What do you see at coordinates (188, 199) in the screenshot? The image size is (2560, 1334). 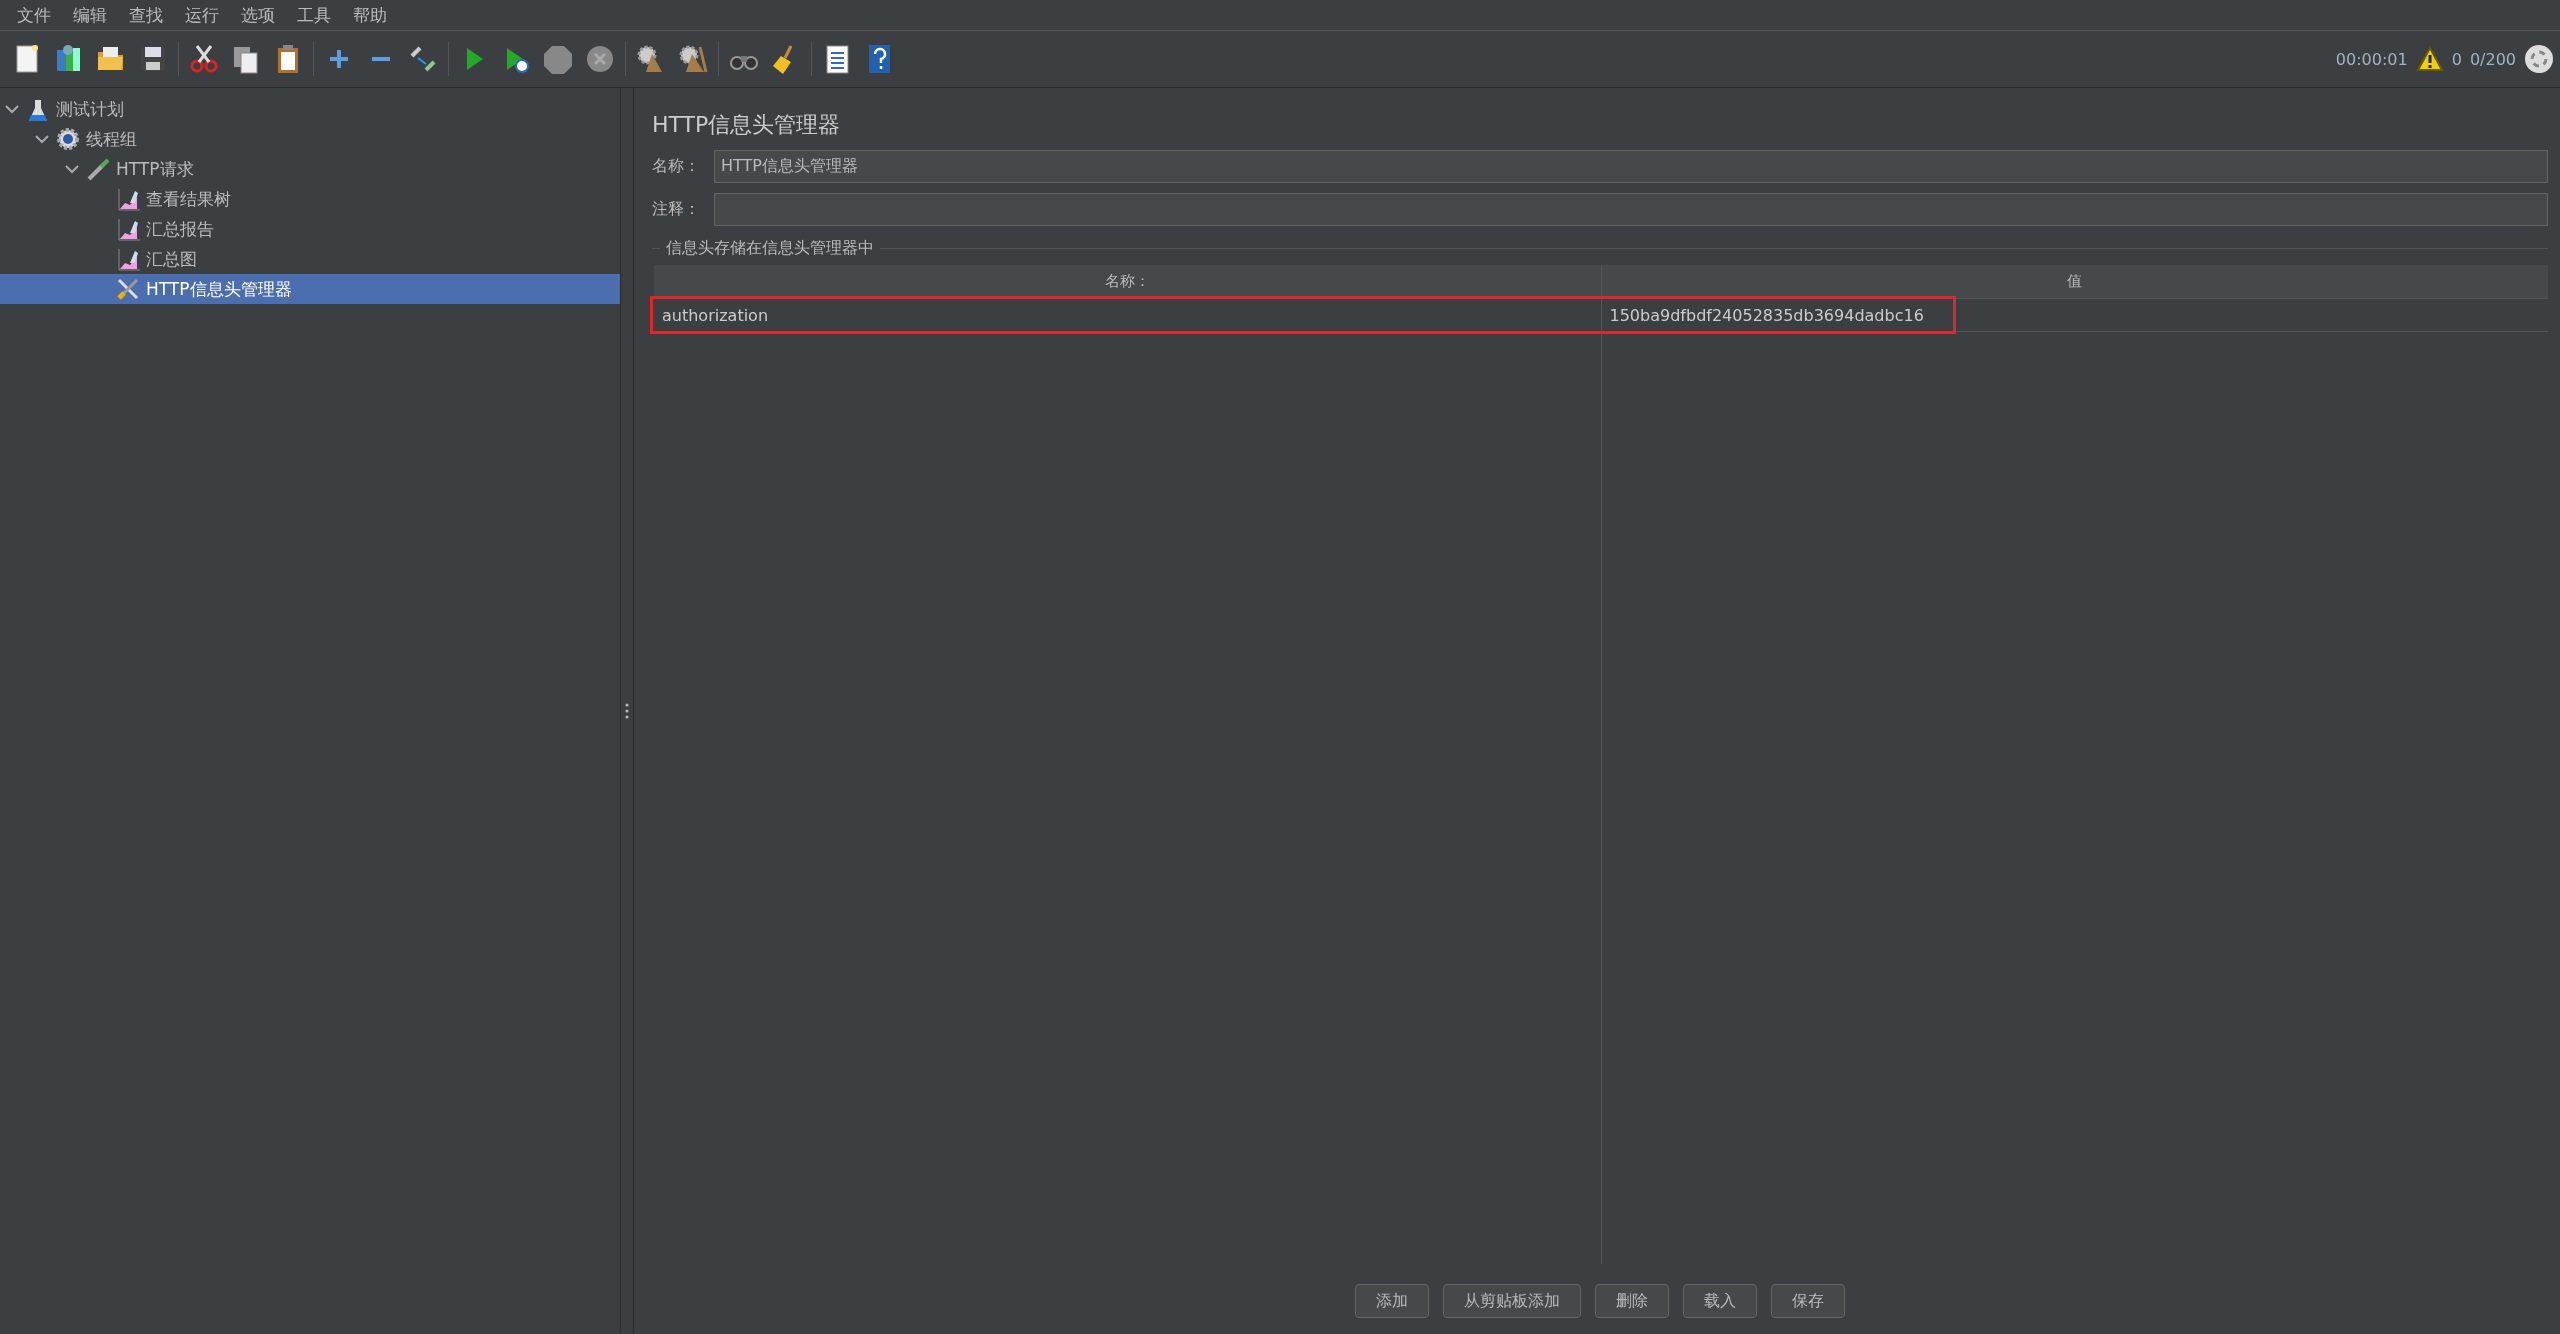 I see `tree-item-label: 查看结果树` at bounding box center [188, 199].